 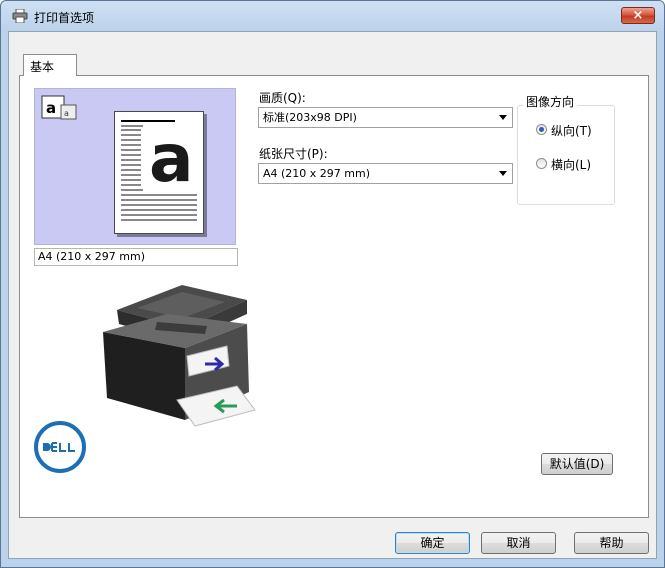 What do you see at coordinates (611, 543) in the screenshot?
I see `help-button: 帮助` at bounding box center [611, 543].